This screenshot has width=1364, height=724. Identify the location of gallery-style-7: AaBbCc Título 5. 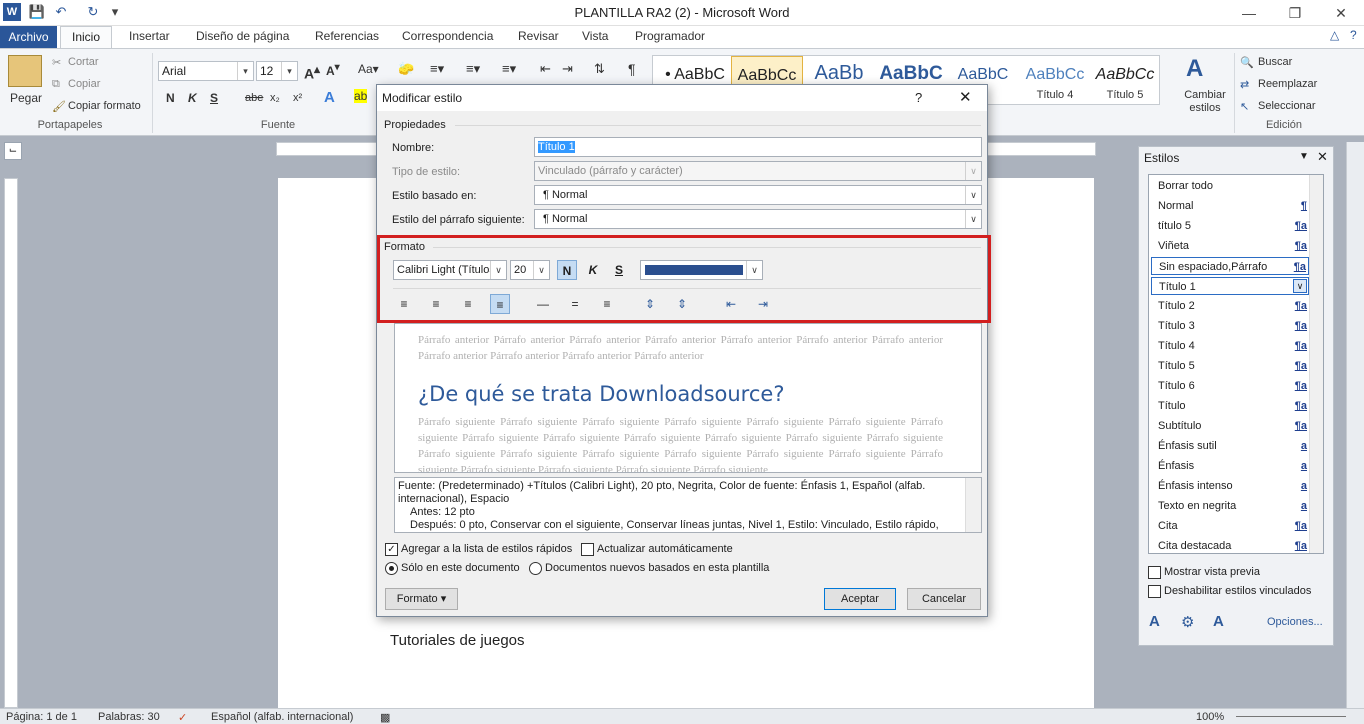
(1125, 80).